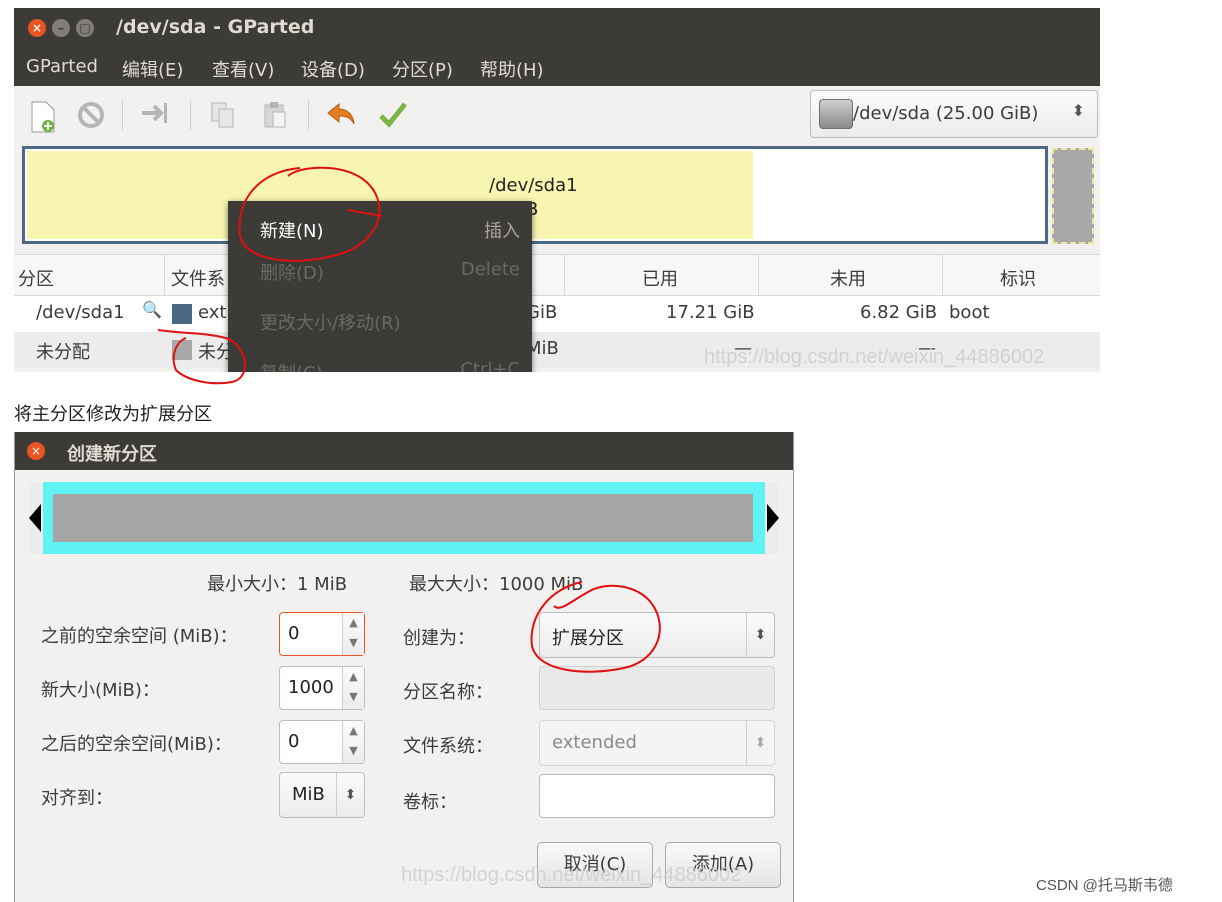 This screenshot has width=1222, height=902. I want to click on resize-right-handle-icon, so click(773, 518).